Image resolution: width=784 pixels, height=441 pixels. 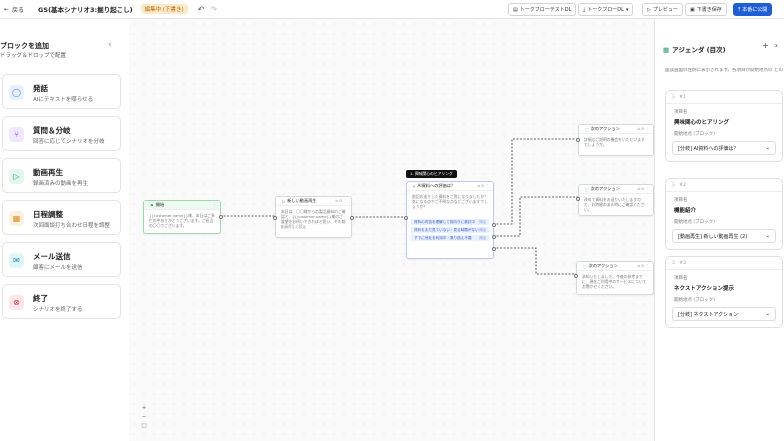 What do you see at coordinates (450, 238) in the screenshot?
I see `branch-option: すでに他社を利用中・乗り換え不要 発話` at bounding box center [450, 238].